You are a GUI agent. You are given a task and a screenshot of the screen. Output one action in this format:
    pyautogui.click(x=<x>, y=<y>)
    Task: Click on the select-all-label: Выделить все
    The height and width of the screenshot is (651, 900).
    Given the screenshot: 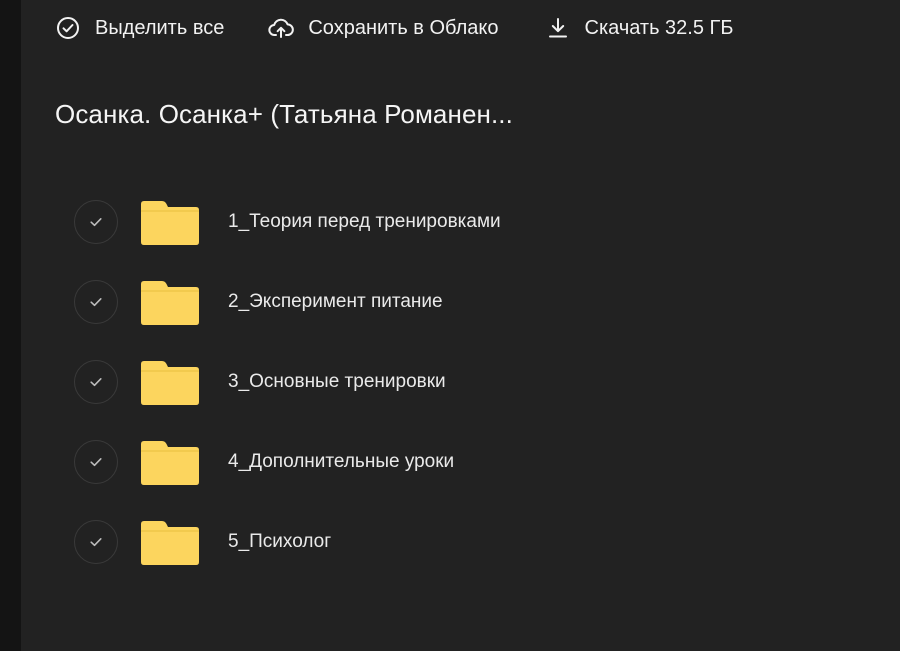 What is the action you would take?
    pyautogui.click(x=160, y=27)
    